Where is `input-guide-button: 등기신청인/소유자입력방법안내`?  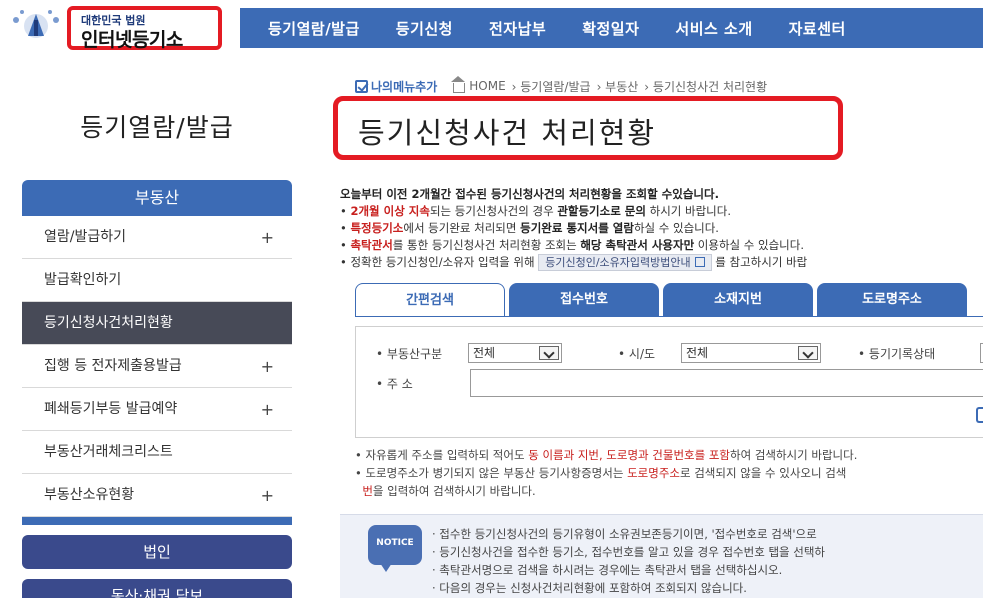 input-guide-button: 등기신청인/소유자입력방법안내 is located at coordinates (625, 262).